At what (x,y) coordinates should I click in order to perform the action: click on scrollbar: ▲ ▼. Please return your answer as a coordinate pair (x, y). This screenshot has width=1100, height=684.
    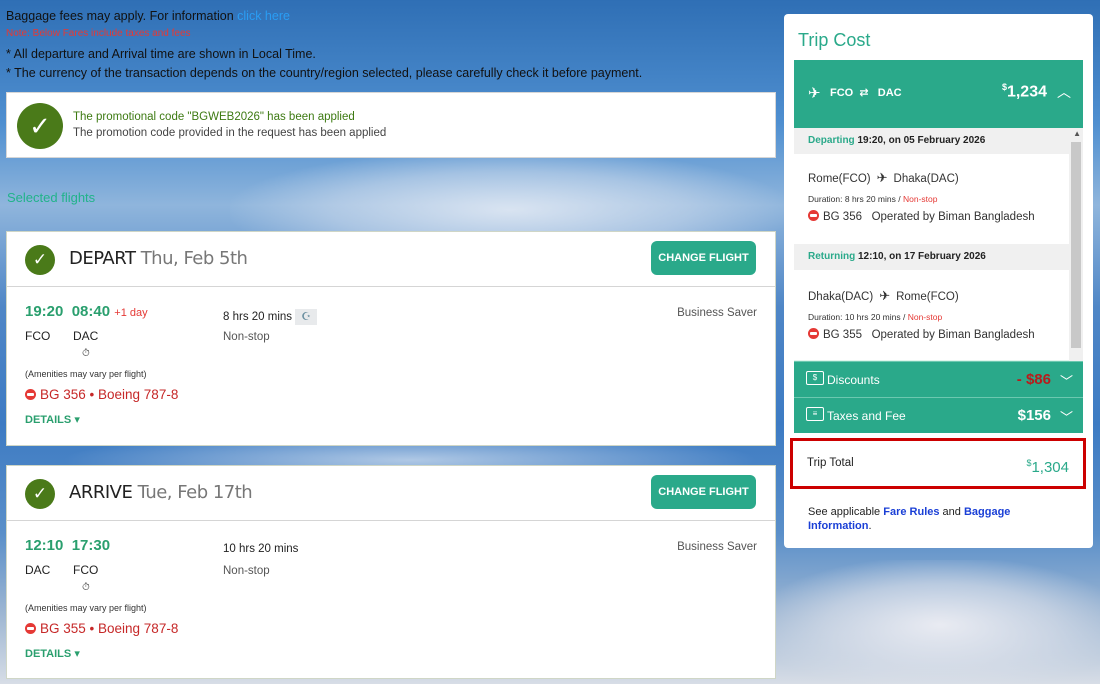
    Looking at the image, I should click on (1076, 251).